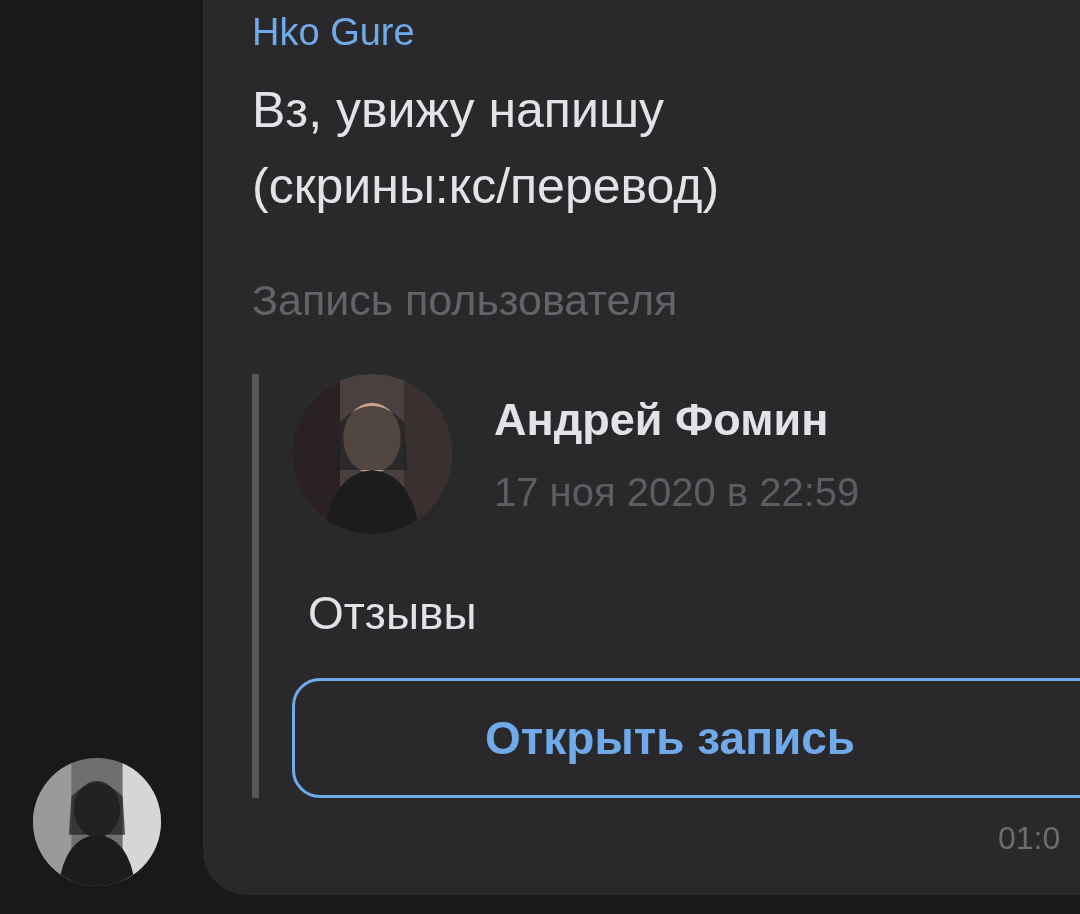 The image size is (1080, 914). I want to click on sender-name: Нko Gure, so click(666, 32).